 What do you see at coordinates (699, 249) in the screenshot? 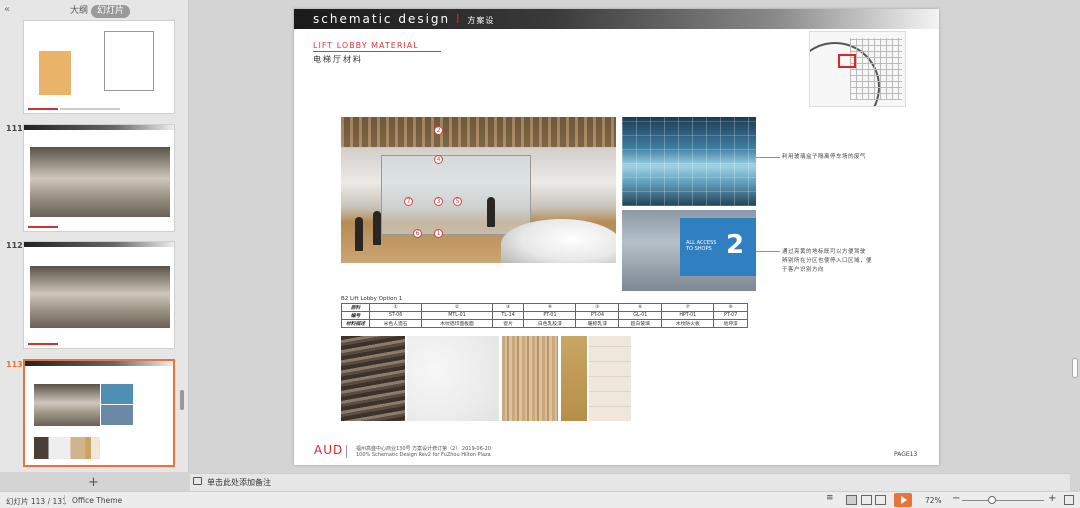
I see `signage-line: TO SHOPS` at bounding box center [699, 249].